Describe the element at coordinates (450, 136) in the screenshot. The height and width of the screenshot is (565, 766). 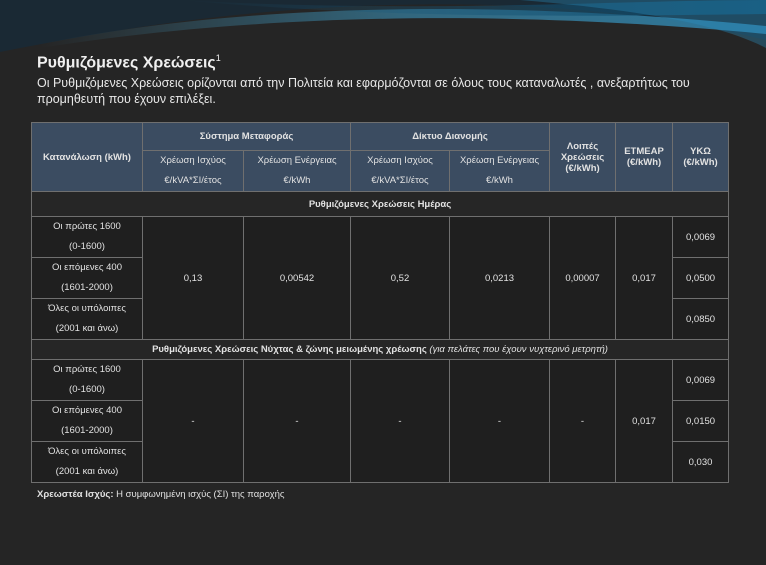
I see `header-distribution-network: Δίκτυο Διανομής` at that location.